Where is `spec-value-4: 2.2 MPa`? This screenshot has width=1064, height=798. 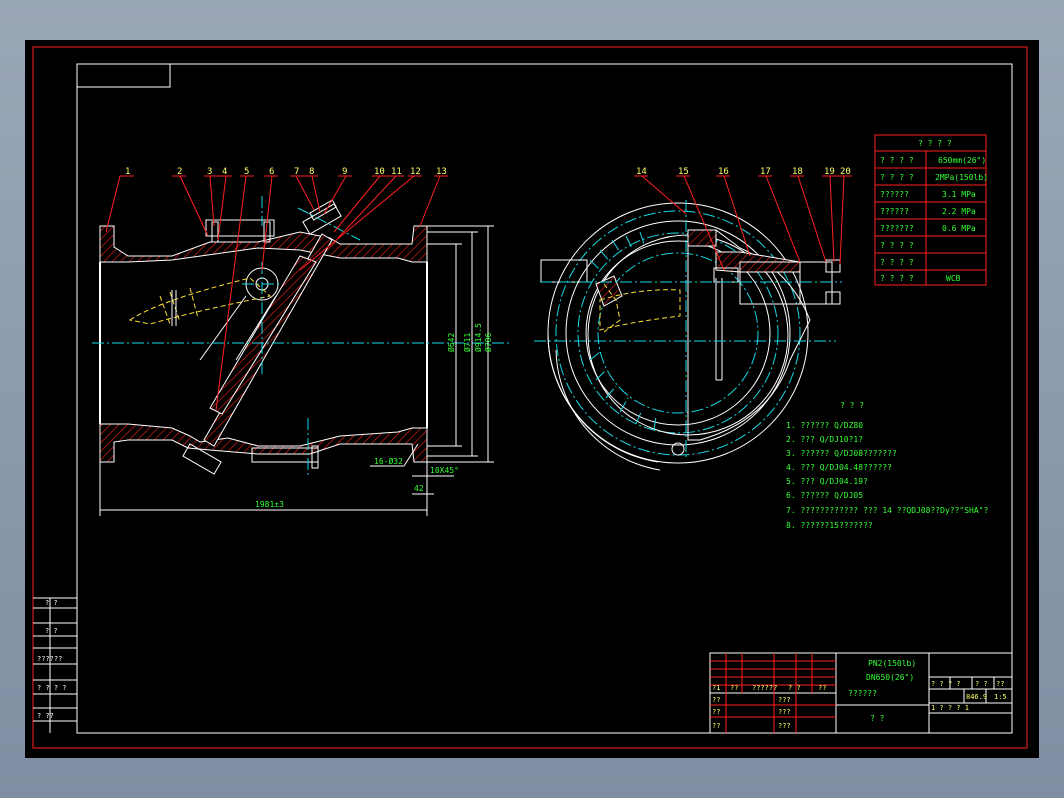
spec-value-4: 2.2 MPa is located at coordinates (959, 211).